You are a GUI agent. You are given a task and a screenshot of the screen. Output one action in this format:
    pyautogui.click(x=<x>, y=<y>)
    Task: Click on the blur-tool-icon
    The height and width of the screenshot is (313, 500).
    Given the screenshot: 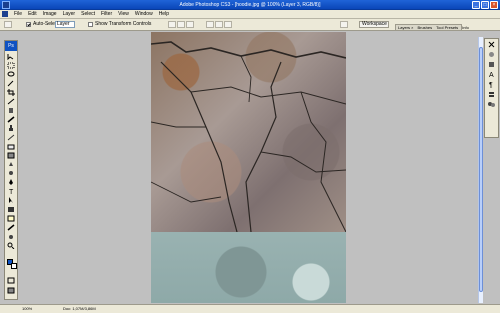 What is the action you would take?
    pyautogui.click(x=11, y=165)
    